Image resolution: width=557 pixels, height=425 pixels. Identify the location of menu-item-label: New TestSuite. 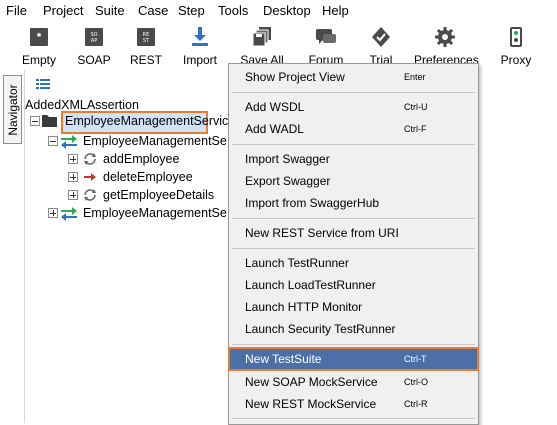
(283, 359).